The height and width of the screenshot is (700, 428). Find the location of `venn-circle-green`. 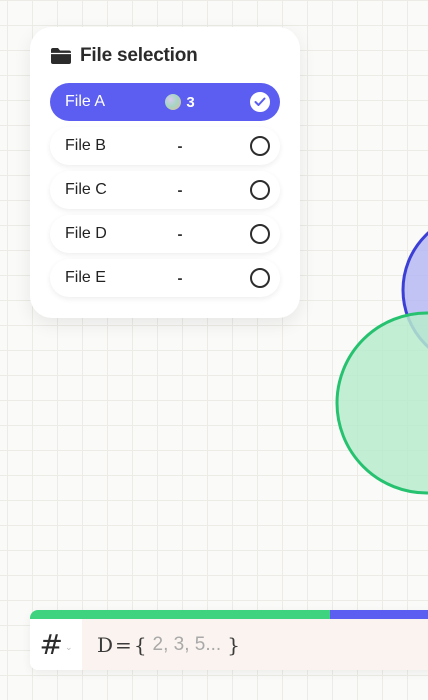

venn-circle-green is located at coordinates (381, 403).